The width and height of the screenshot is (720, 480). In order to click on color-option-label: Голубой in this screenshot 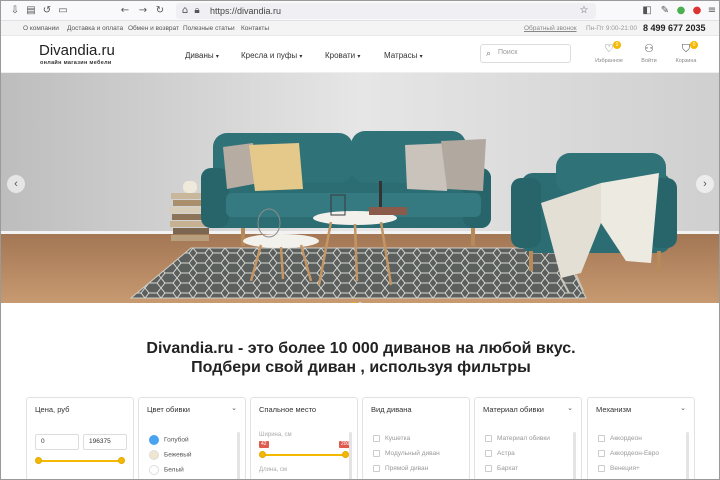, I will do `click(176, 440)`.